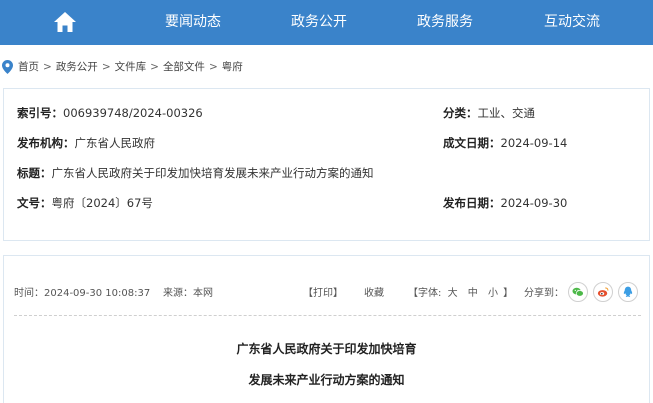 This screenshot has height=403, width=653. What do you see at coordinates (544, 293) in the screenshot?
I see `share-label: 分享到：` at bounding box center [544, 293].